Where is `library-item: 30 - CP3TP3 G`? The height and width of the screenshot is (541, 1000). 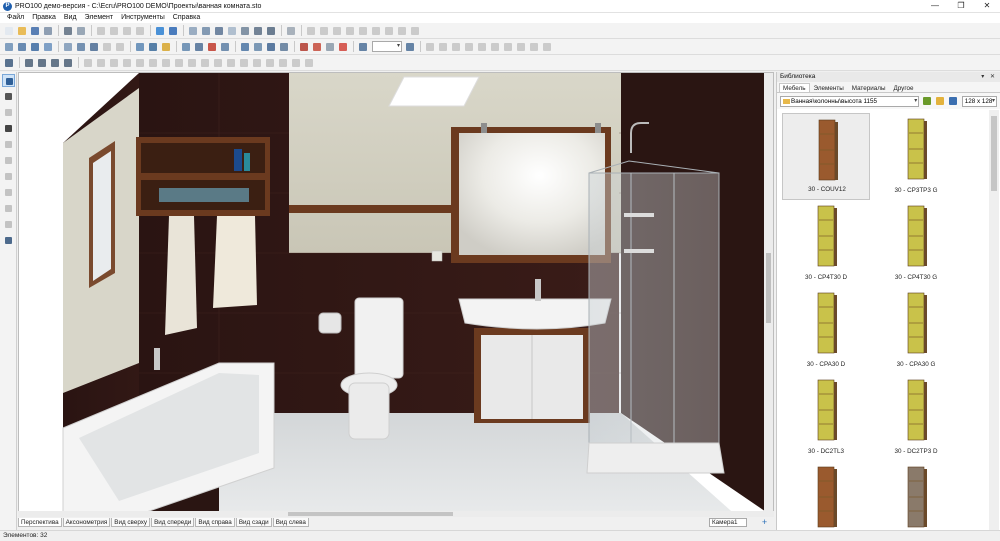
library-item: 30 - CP3TP3 G is located at coordinates (916, 156).